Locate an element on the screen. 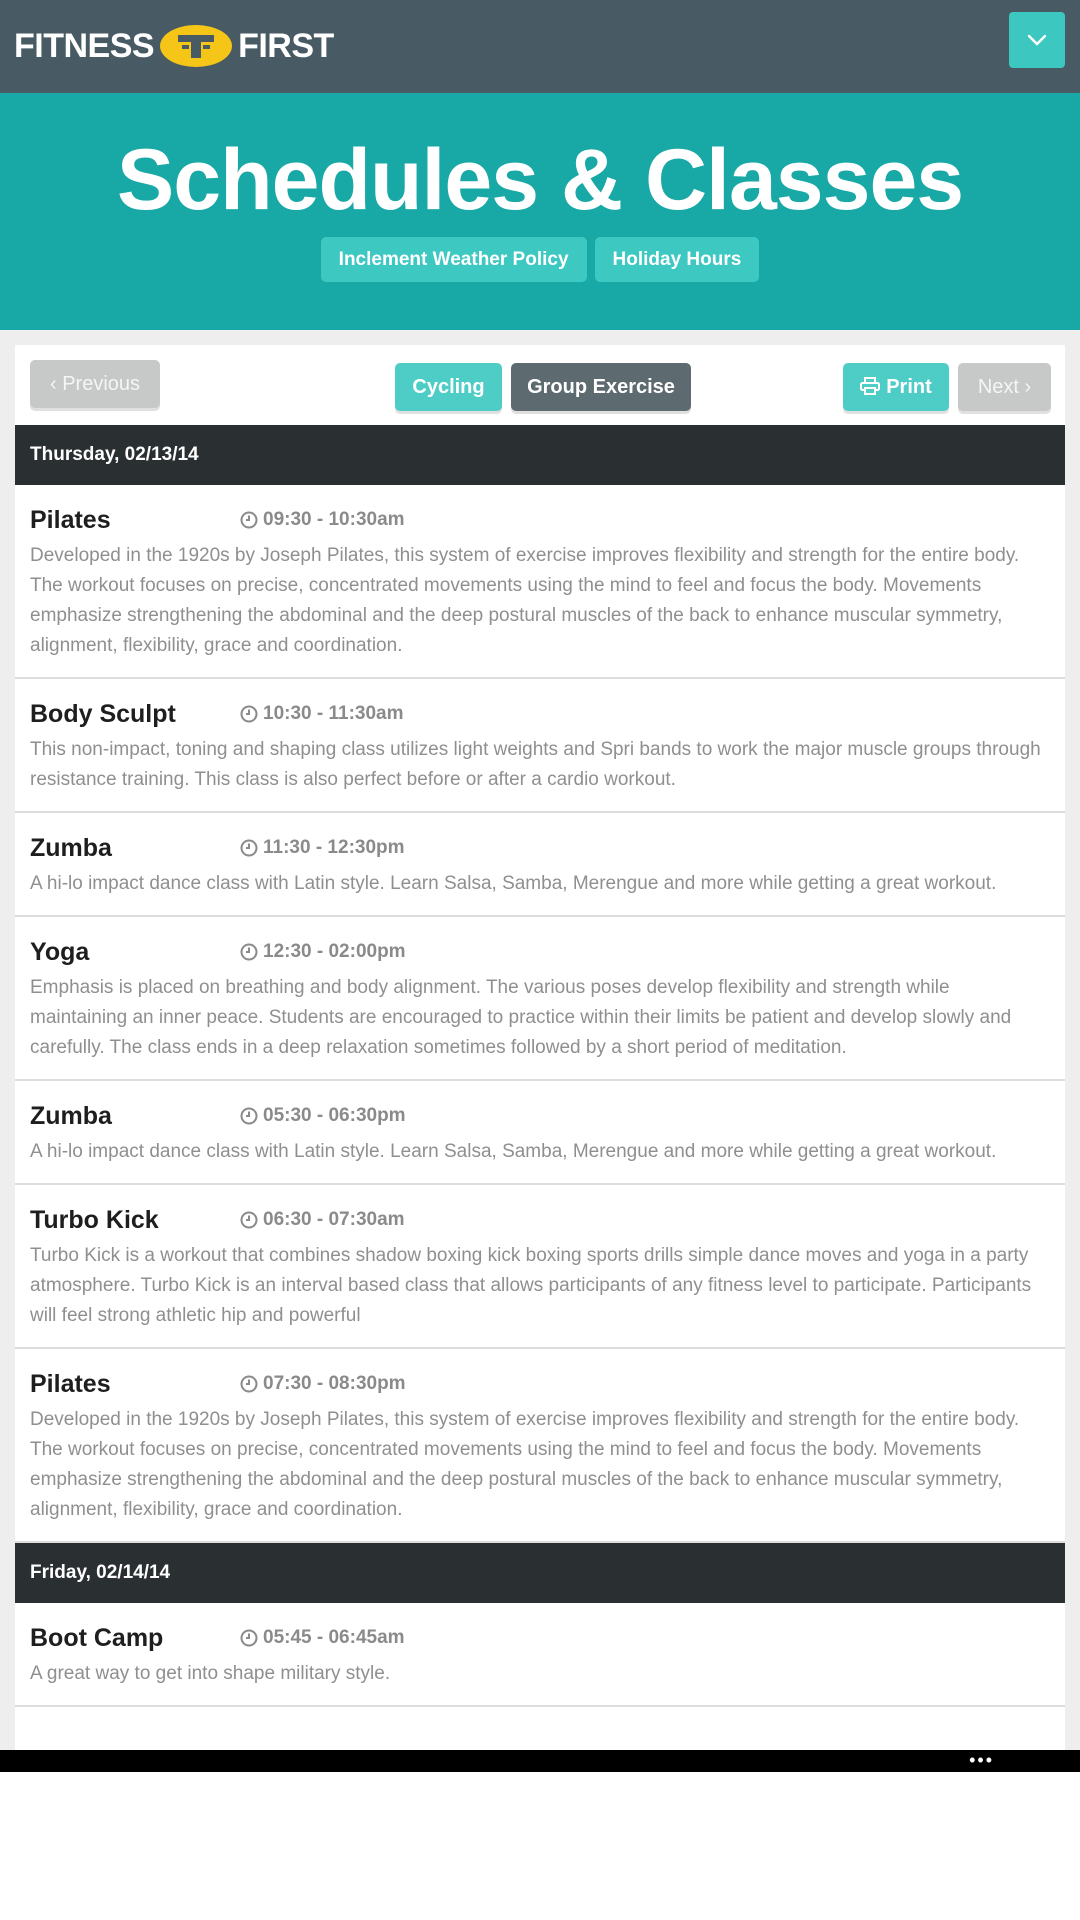  class-time-text: 05:45 - 06:45am is located at coordinates (334, 1637).